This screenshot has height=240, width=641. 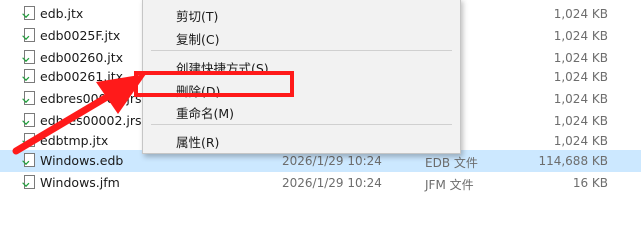 What do you see at coordinates (79, 114) in the screenshot?
I see `arrow-icon` at bounding box center [79, 114].